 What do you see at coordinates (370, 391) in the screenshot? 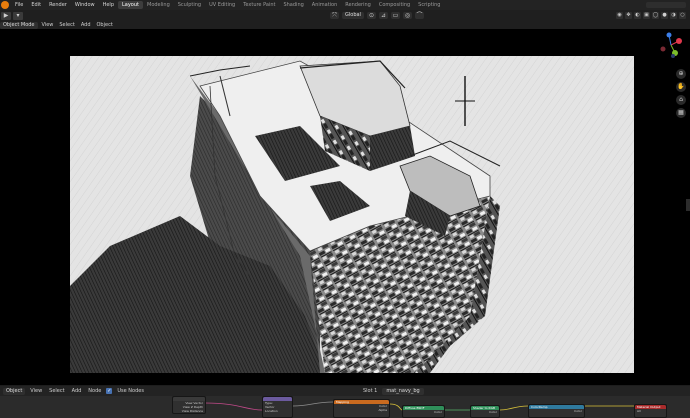
I see `slot-dropdown: Slot 1` at bounding box center [370, 391].